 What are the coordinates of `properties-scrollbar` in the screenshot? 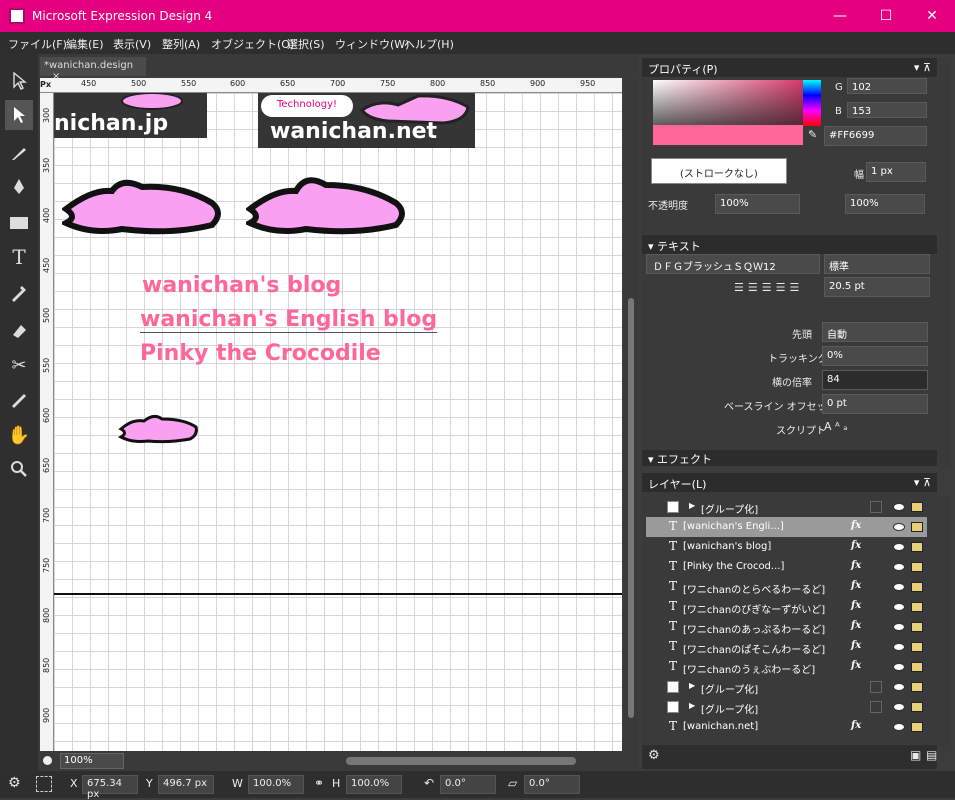 It's located at (944, 263).